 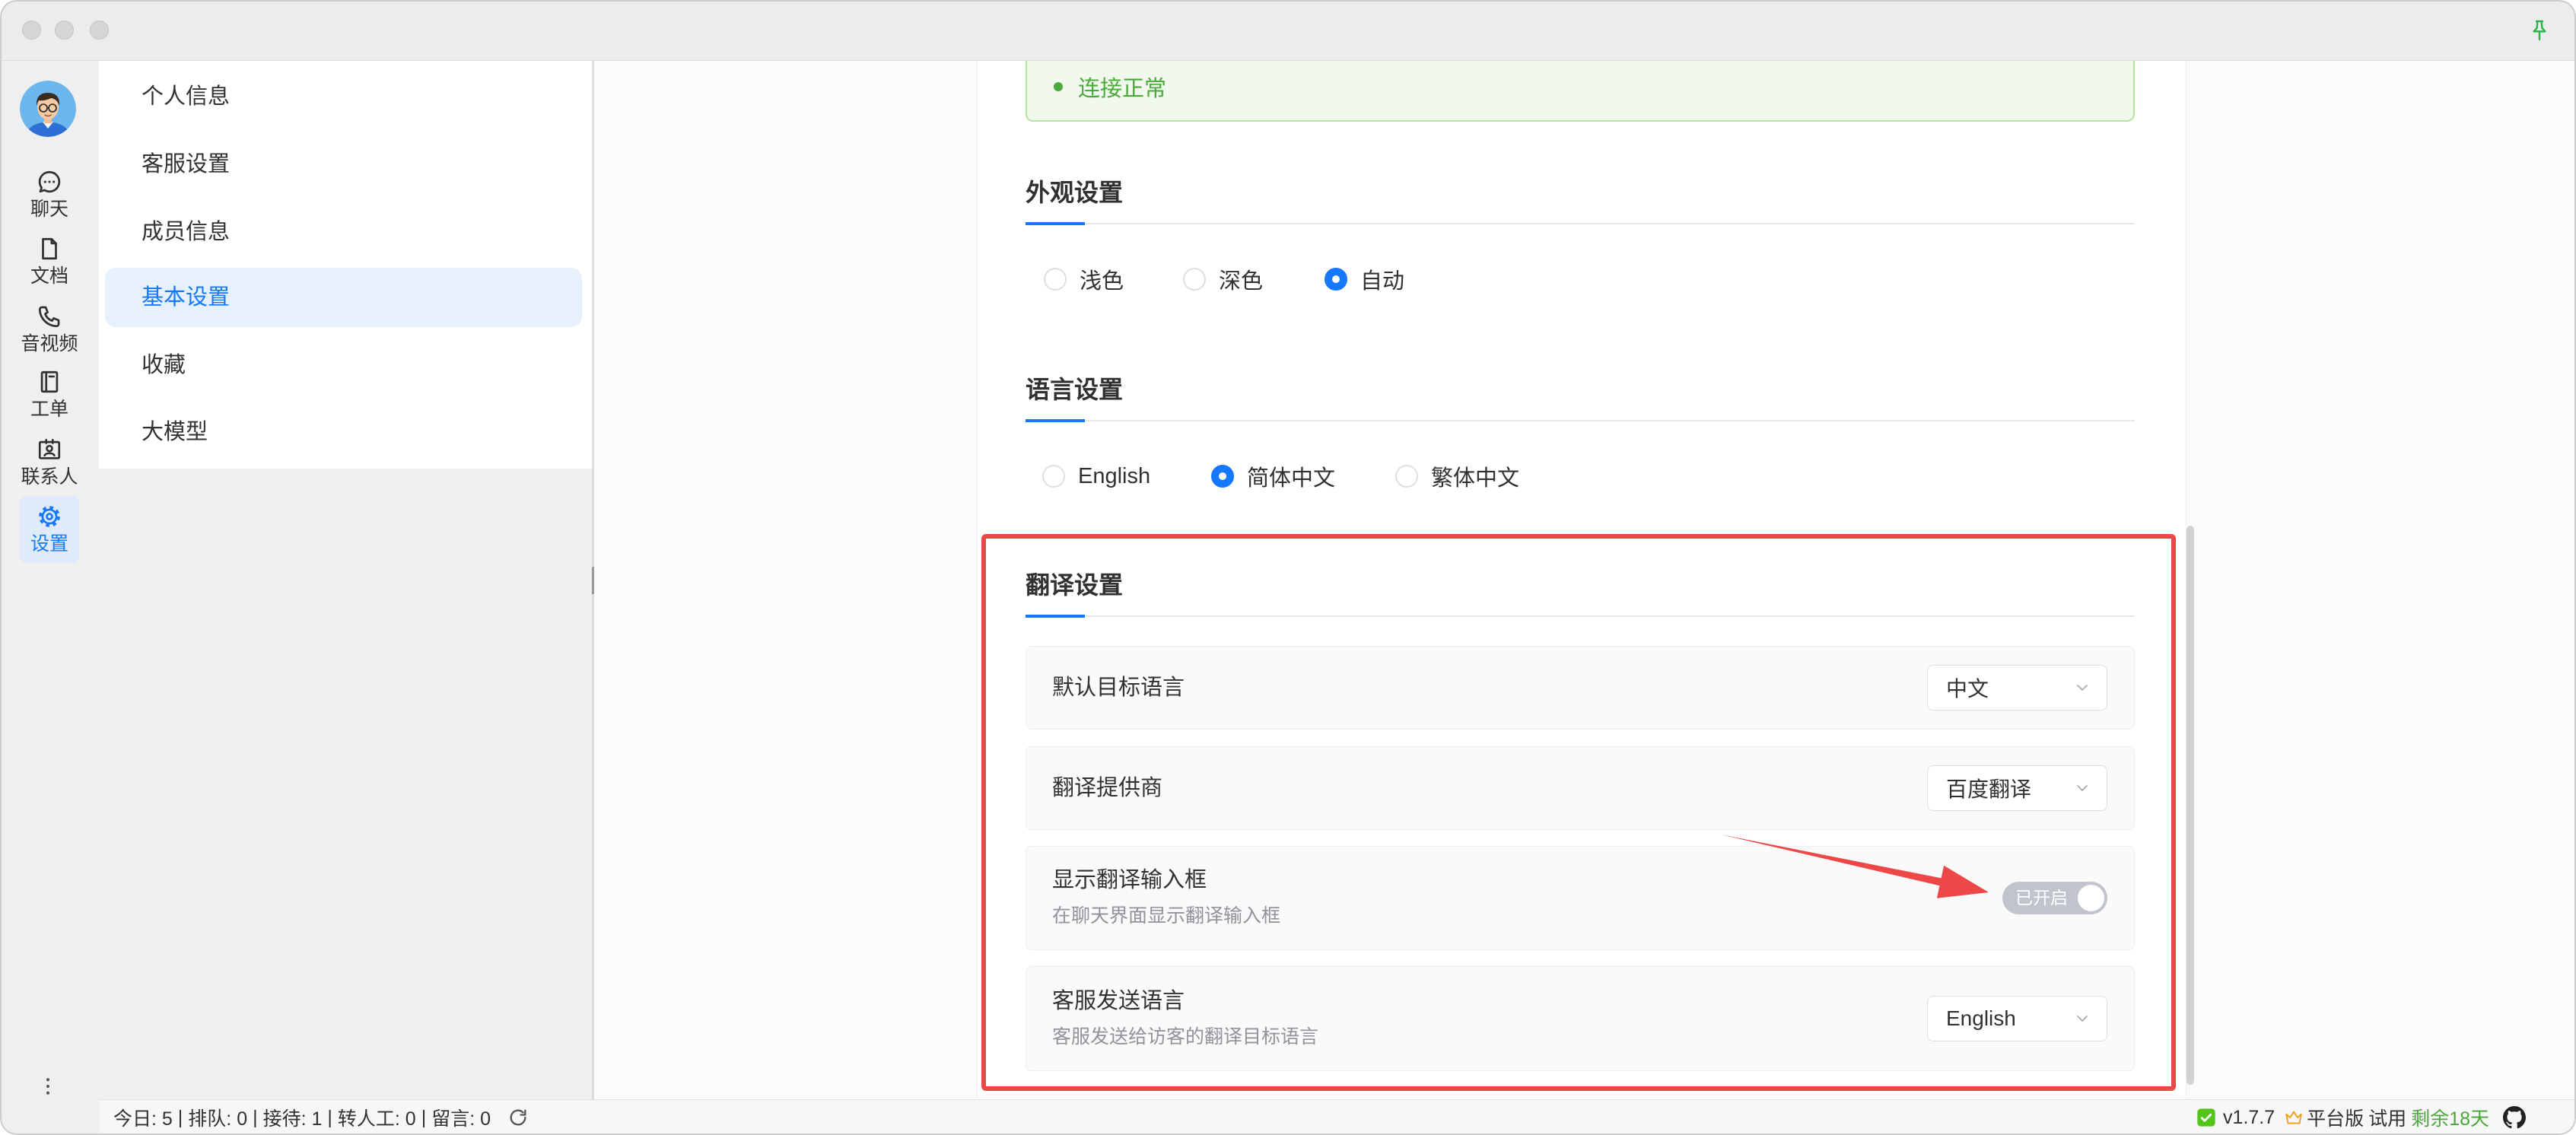 What do you see at coordinates (1129, 880) in the screenshot?
I see `setting-label: 显示翻译输入框` at bounding box center [1129, 880].